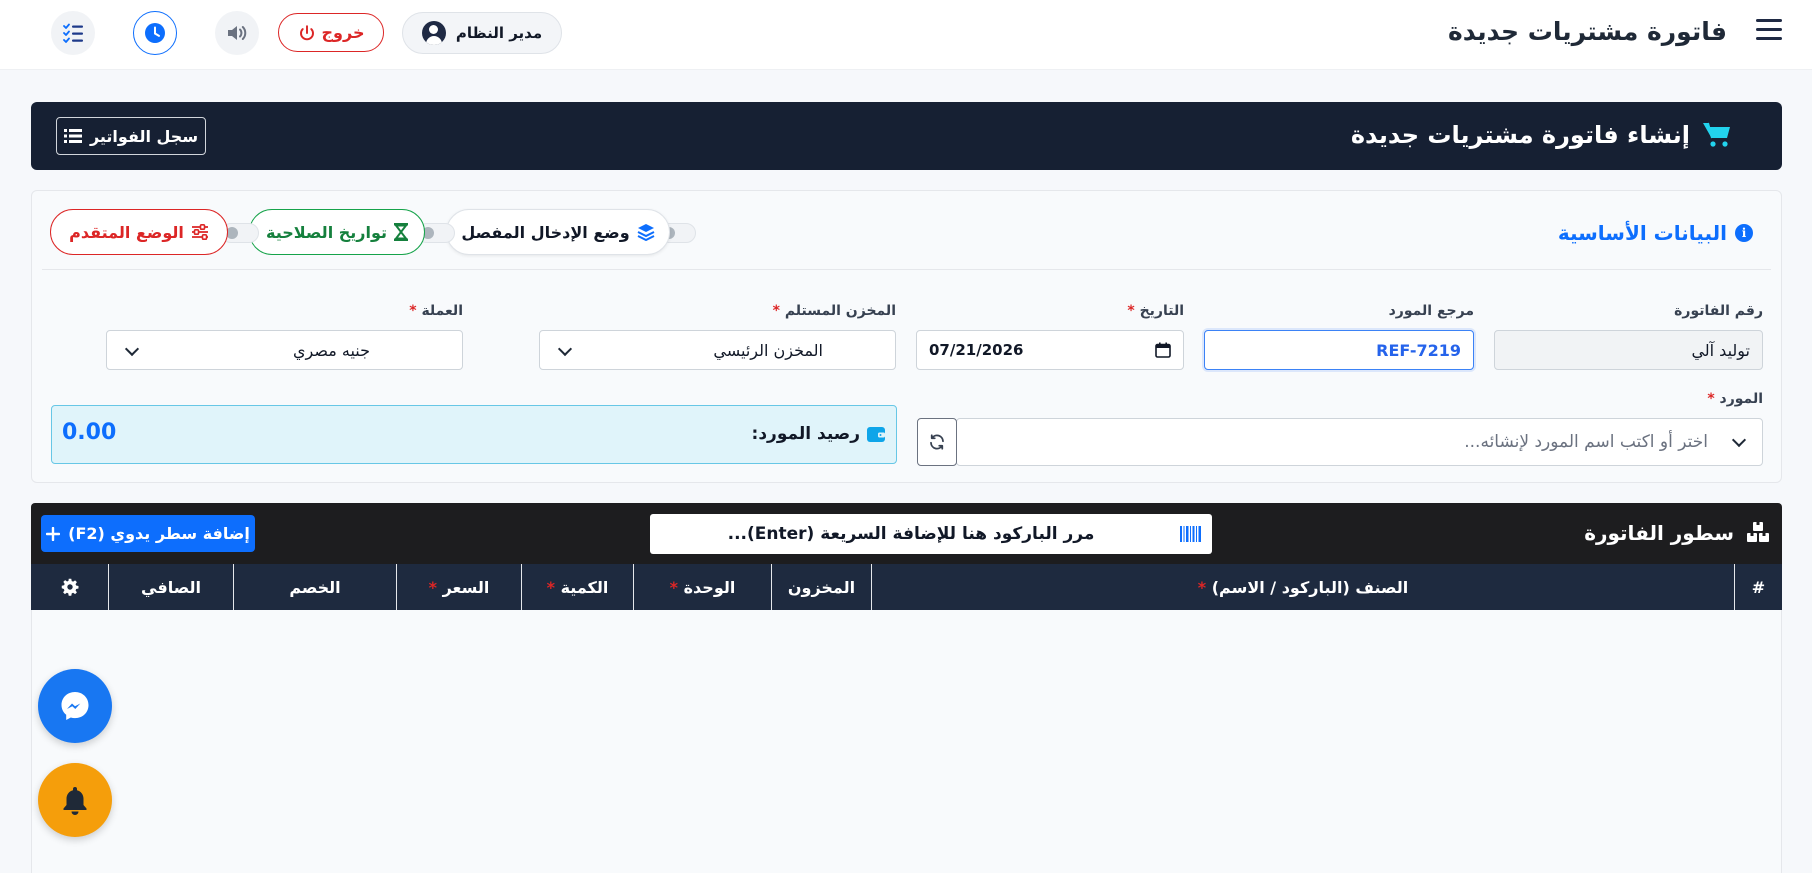  What do you see at coordinates (466, 587) in the screenshot?
I see `column-price-label: السعر` at bounding box center [466, 587].